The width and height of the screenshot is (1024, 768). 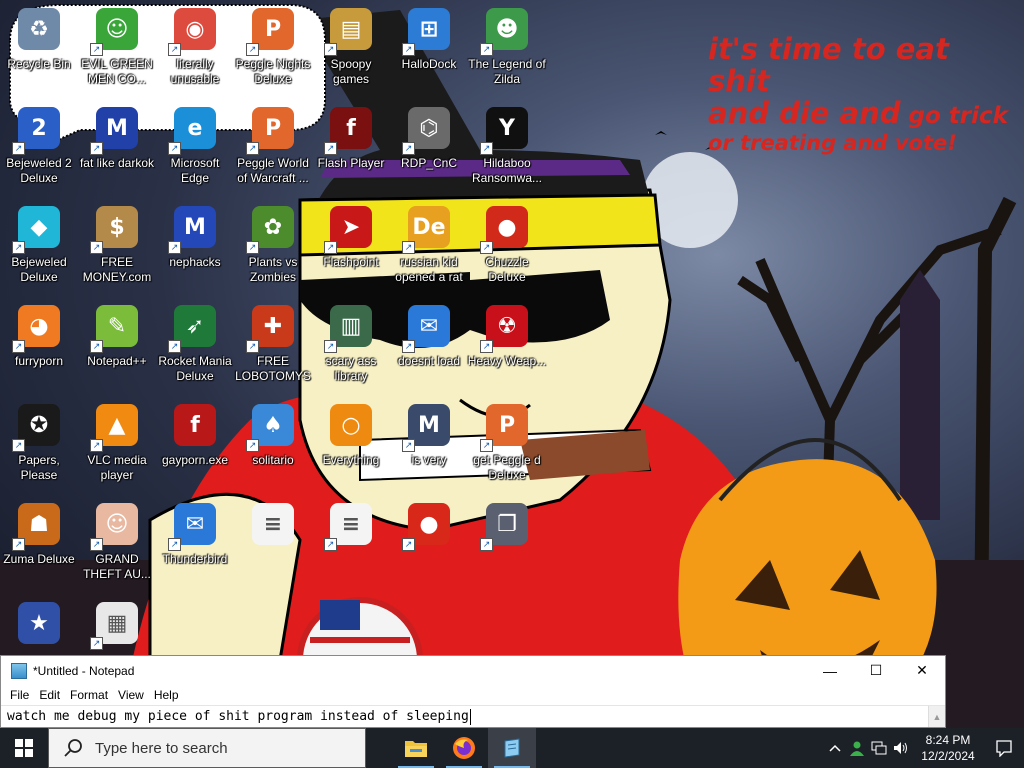 What do you see at coordinates (507, 48) in the screenshot?
I see `desktop-icon: ☻ ↗ The Legend of Zilda` at bounding box center [507, 48].